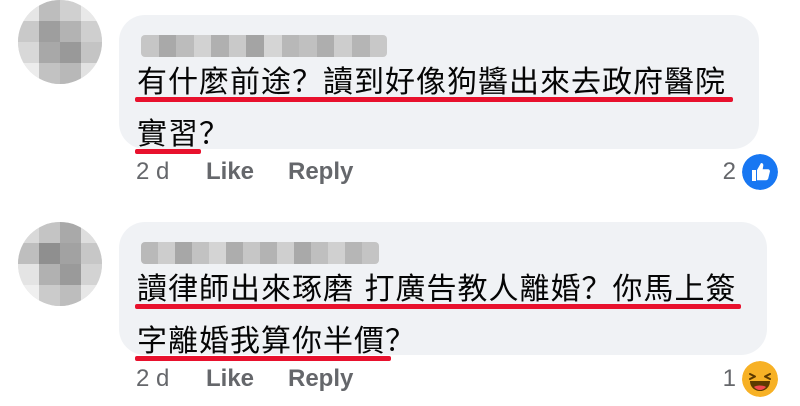 This screenshot has width=800, height=406. What do you see at coordinates (729, 378) in the screenshot?
I see `reaction-count: 1` at bounding box center [729, 378].